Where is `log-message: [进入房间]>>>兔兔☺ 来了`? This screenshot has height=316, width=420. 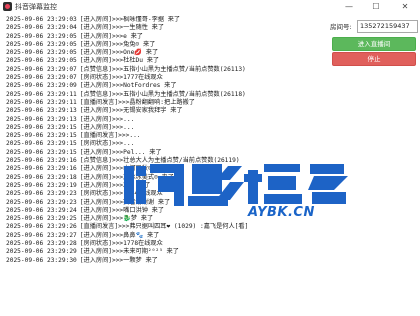 log-message: [进入房间]>>>兔兔☺ 来了 is located at coordinates (117, 44).